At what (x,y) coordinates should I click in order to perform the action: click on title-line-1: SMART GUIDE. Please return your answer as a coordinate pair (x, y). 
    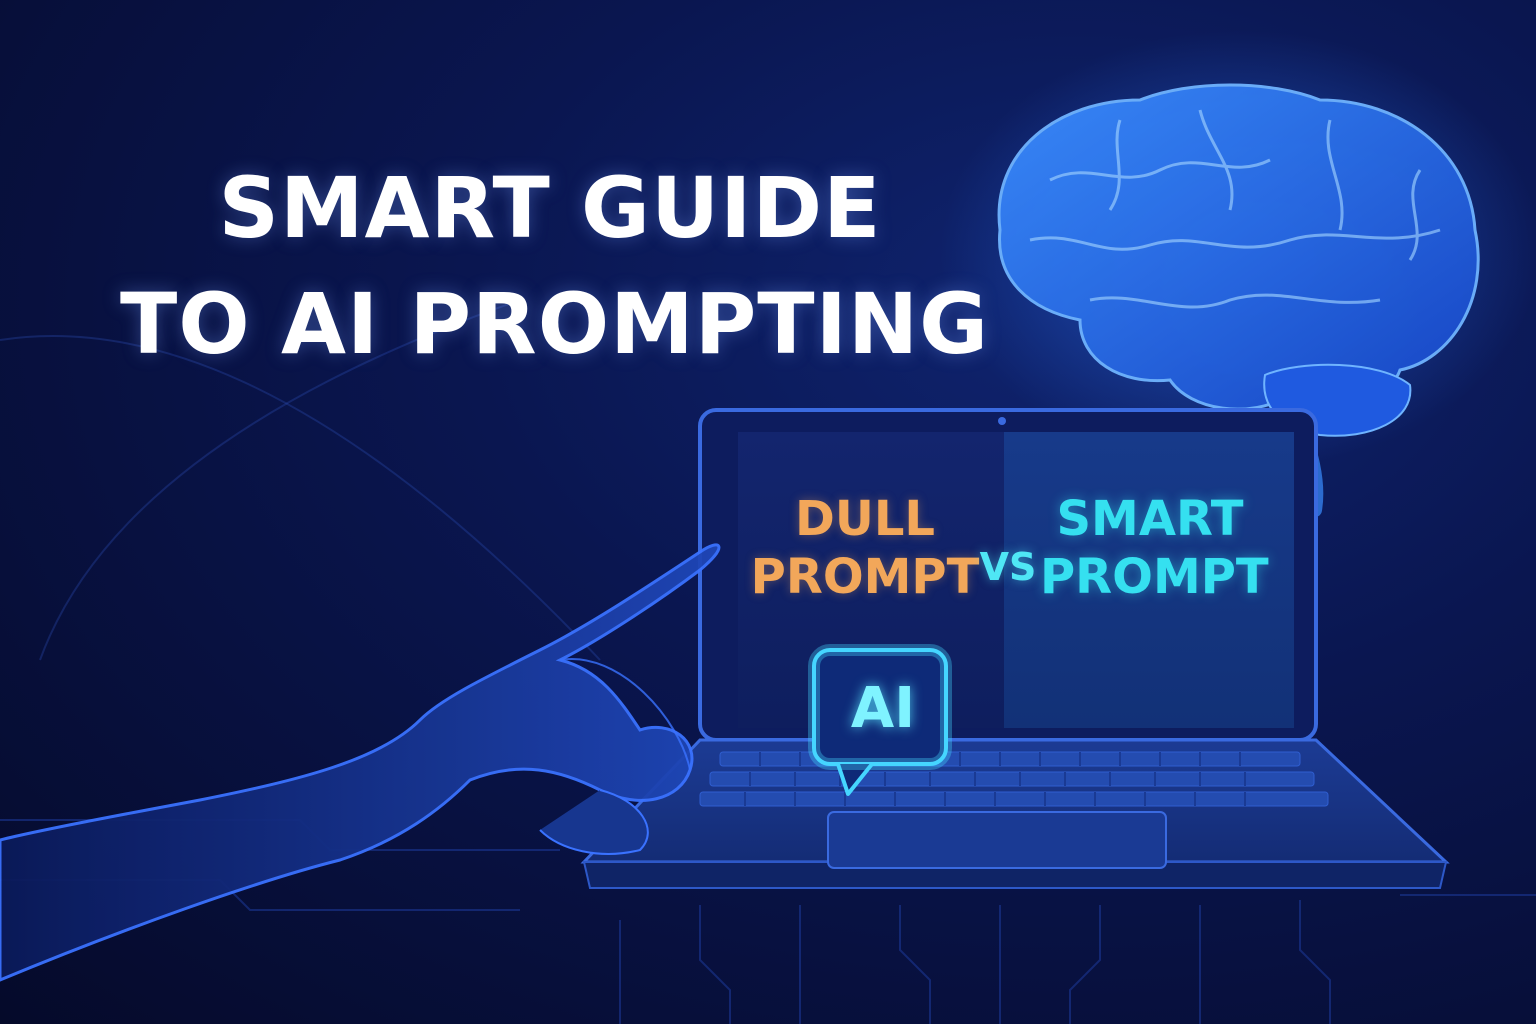
    Looking at the image, I should click on (550, 208).